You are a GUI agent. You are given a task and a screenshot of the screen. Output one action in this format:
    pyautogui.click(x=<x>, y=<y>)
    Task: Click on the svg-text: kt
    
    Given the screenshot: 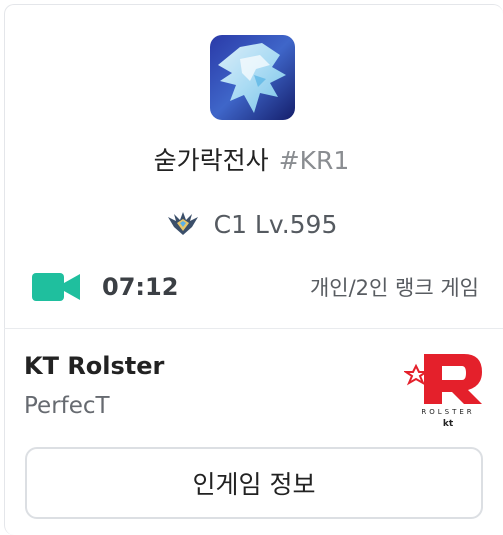 What is the action you would take?
    pyautogui.click(x=448, y=424)
    